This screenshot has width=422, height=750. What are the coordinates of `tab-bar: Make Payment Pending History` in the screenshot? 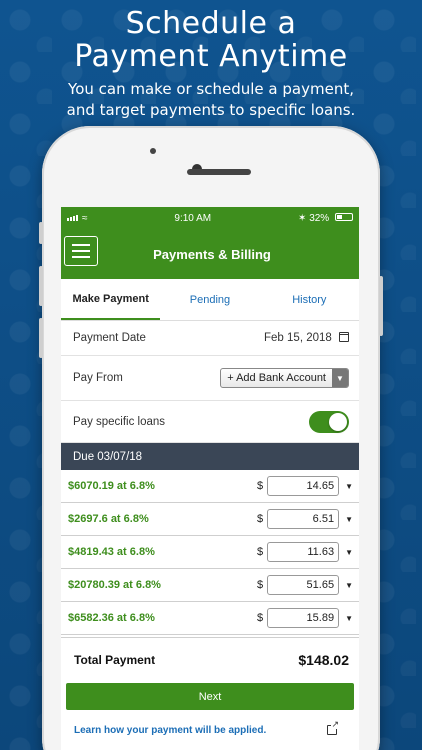 It's located at (210, 300).